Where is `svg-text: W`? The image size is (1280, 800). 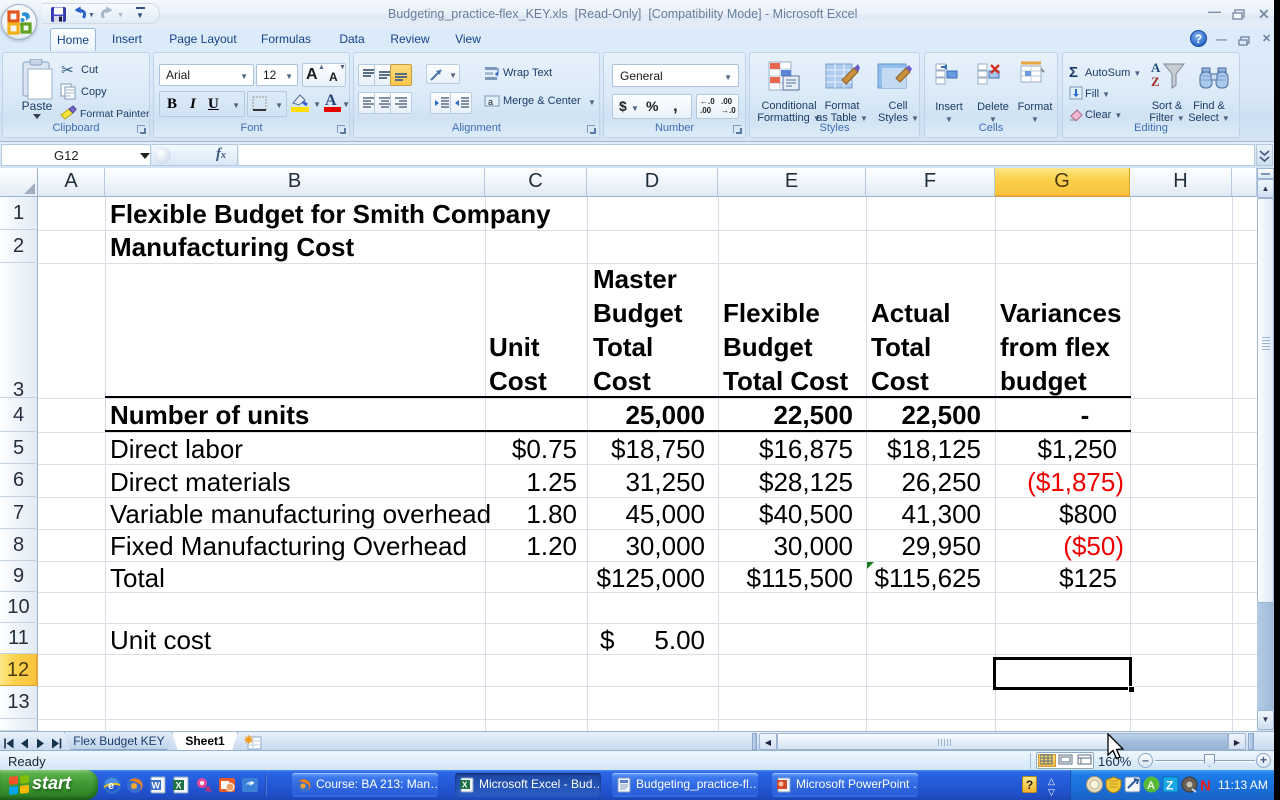
svg-text: W is located at coordinates (156, 786).